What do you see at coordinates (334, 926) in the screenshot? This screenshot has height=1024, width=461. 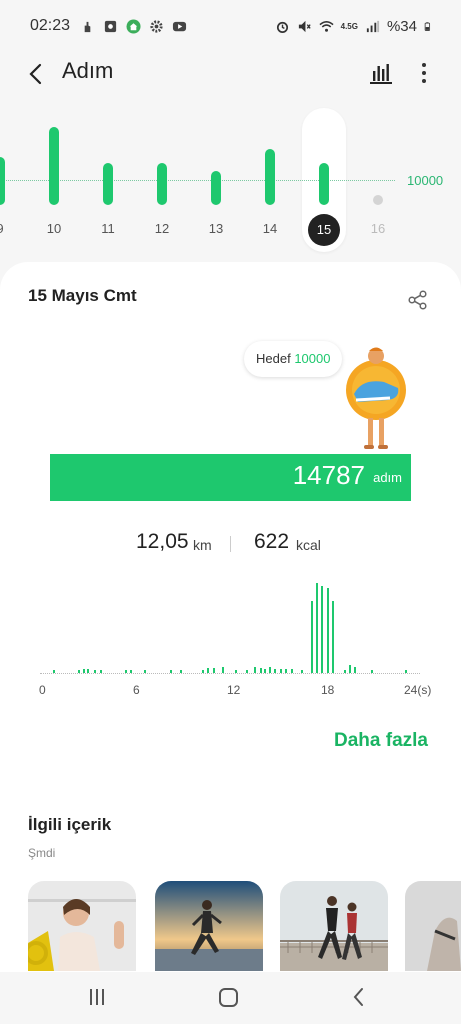 I see `related-content-thumbnail-couple-running` at bounding box center [334, 926].